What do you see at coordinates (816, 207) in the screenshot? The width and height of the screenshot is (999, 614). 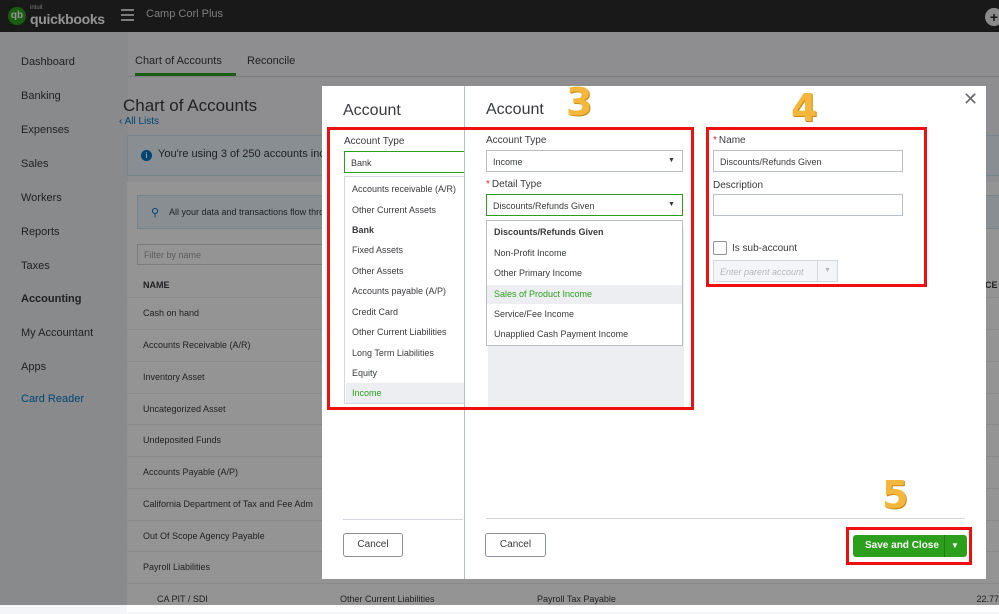 I see `annotation-box-name` at bounding box center [816, 207].